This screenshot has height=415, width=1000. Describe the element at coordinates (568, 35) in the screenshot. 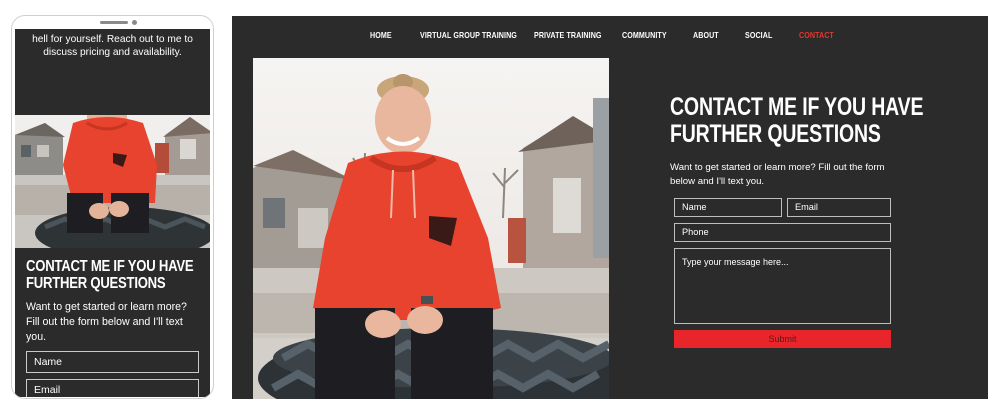

I see `nav-private-training: PRIVATE TRAINING` at that location.